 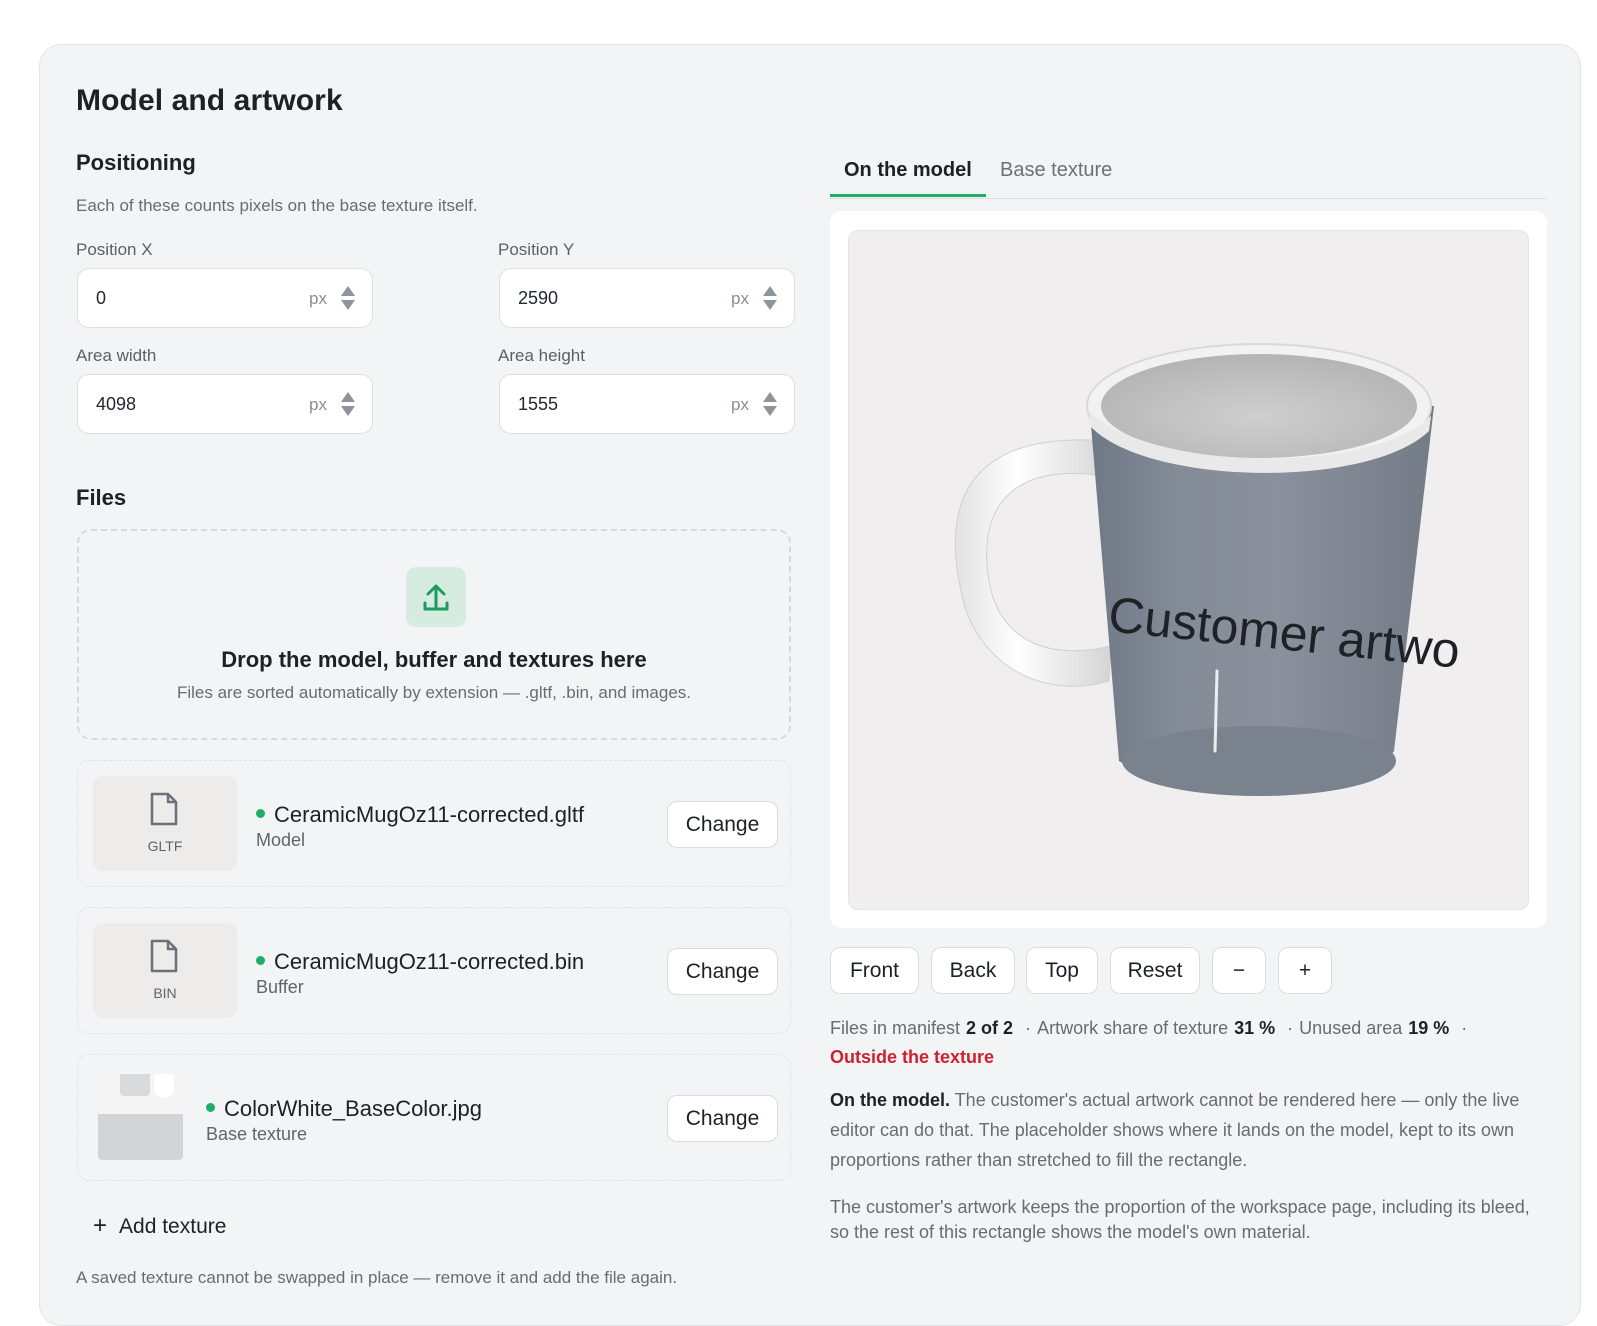 I want to click on area-height-field: 1555 px, so click(x=647, y=404).